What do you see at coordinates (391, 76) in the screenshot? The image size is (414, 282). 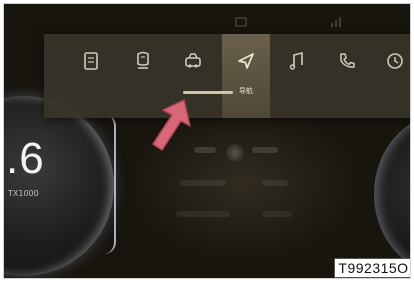 I see `menu-item-history` at bounding box center [391, 76].